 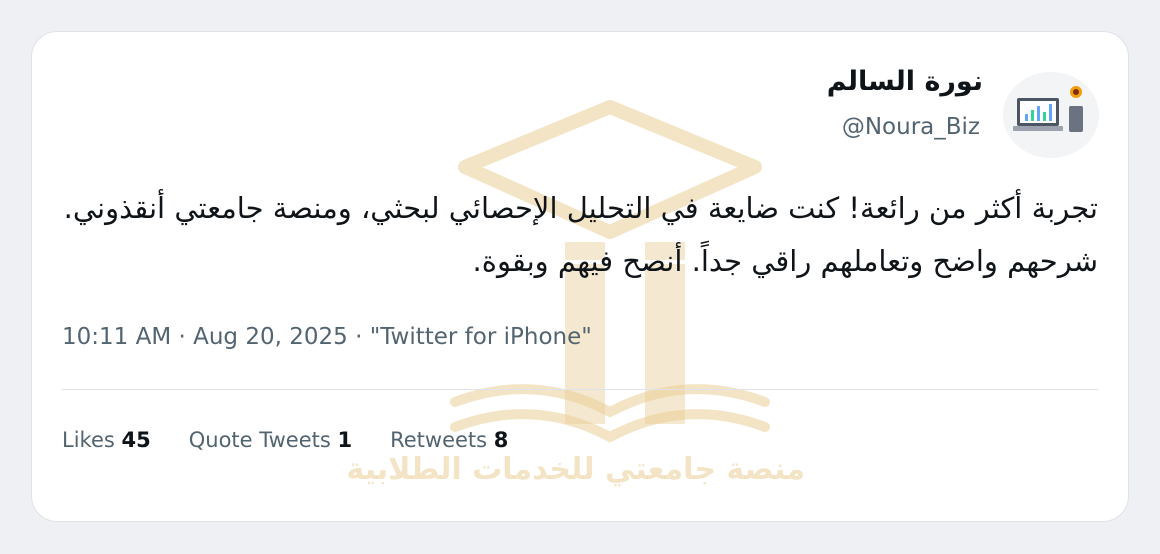 I want to click on author-handle: @Noura_Biz, so click(x=911, y=127).